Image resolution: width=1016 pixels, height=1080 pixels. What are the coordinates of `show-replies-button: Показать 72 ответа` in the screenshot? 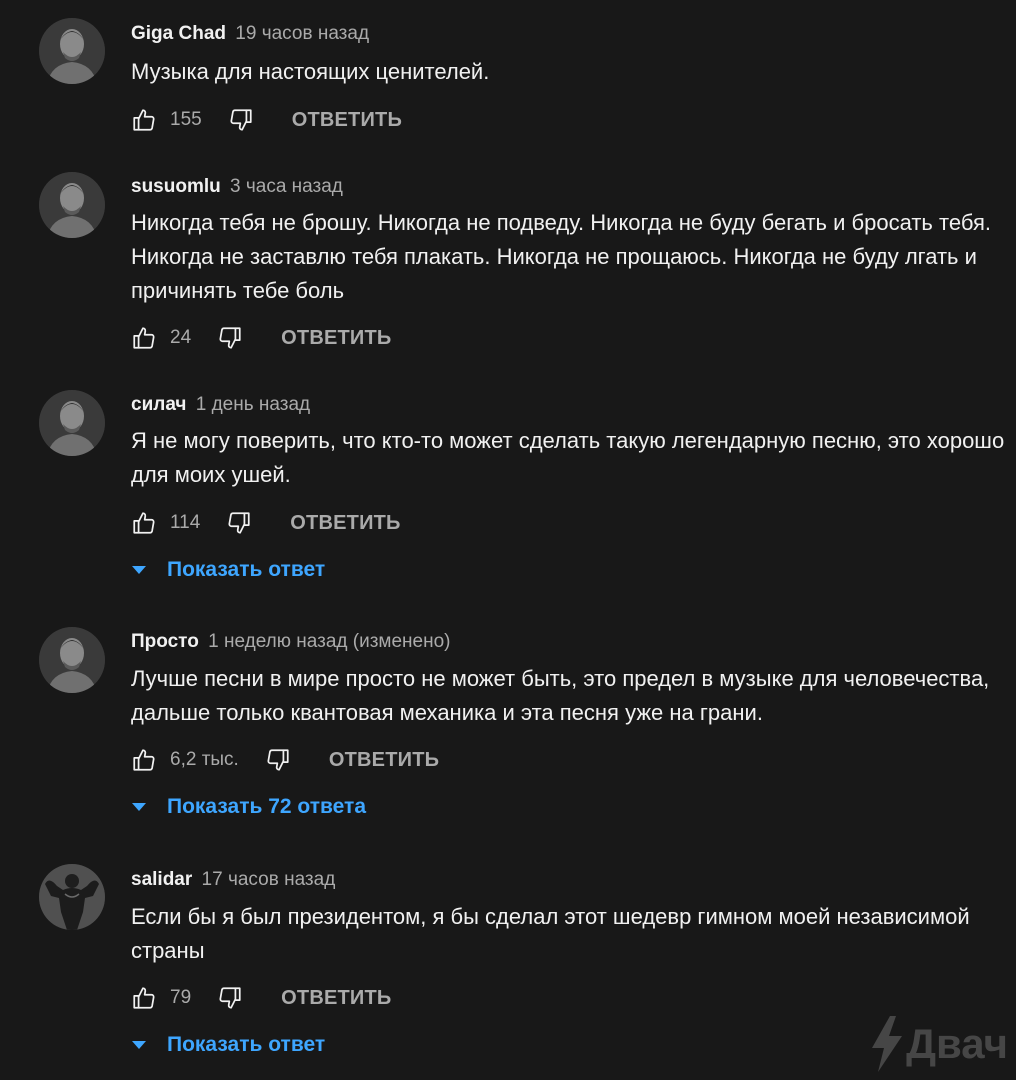 It's located at (248, 807).